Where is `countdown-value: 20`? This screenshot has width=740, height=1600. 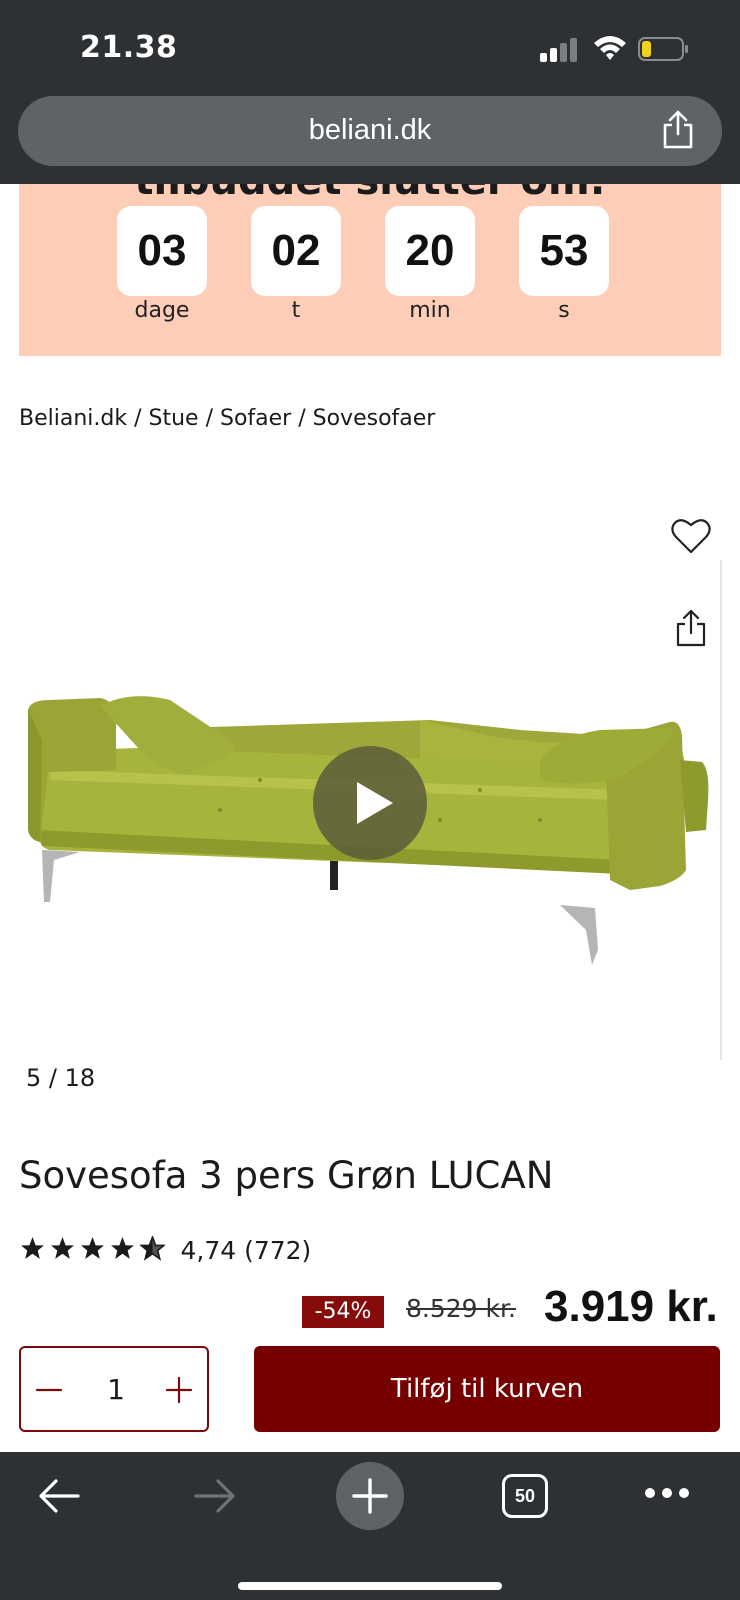
countdown-value: 20 is located at coordinates (430, 250).